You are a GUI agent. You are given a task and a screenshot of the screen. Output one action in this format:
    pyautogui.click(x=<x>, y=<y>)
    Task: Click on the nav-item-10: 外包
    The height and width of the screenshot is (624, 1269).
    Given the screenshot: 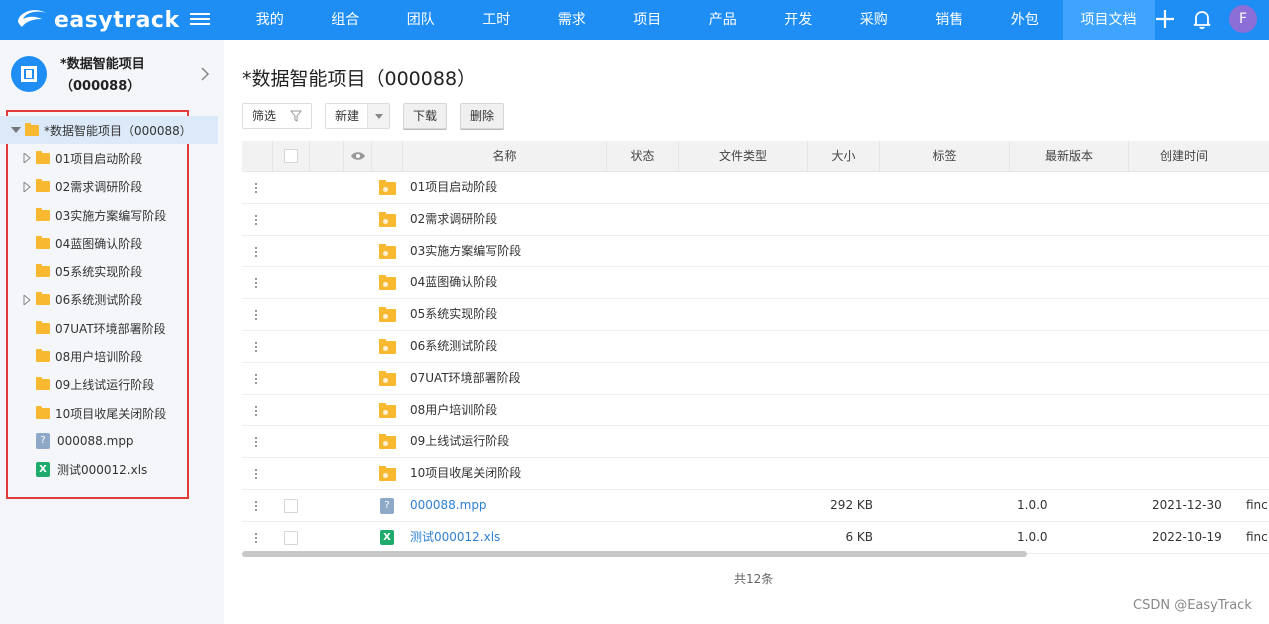 What is the action you would take?
    pyautogui.click(x=1025, y=20)
    